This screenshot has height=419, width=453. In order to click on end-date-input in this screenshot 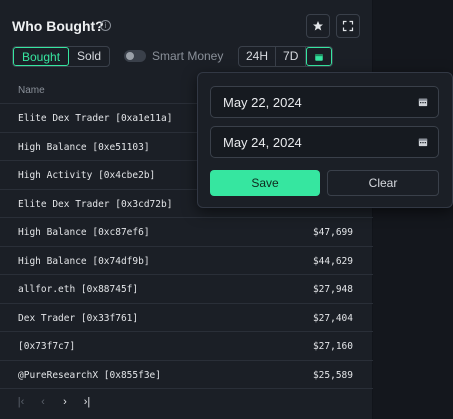, I will do `click(324, 142)`.